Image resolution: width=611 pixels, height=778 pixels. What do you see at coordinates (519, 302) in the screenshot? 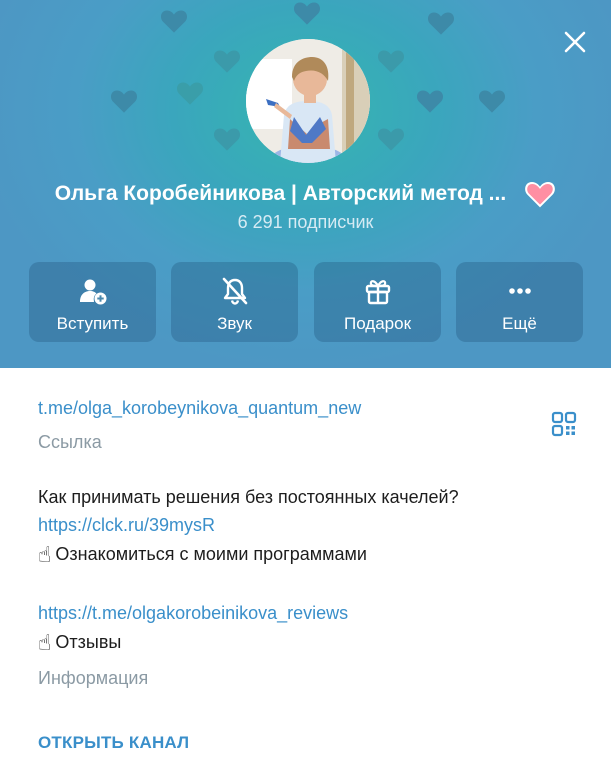
I see `more-button: Ещё` at bounding box center [519, 302].